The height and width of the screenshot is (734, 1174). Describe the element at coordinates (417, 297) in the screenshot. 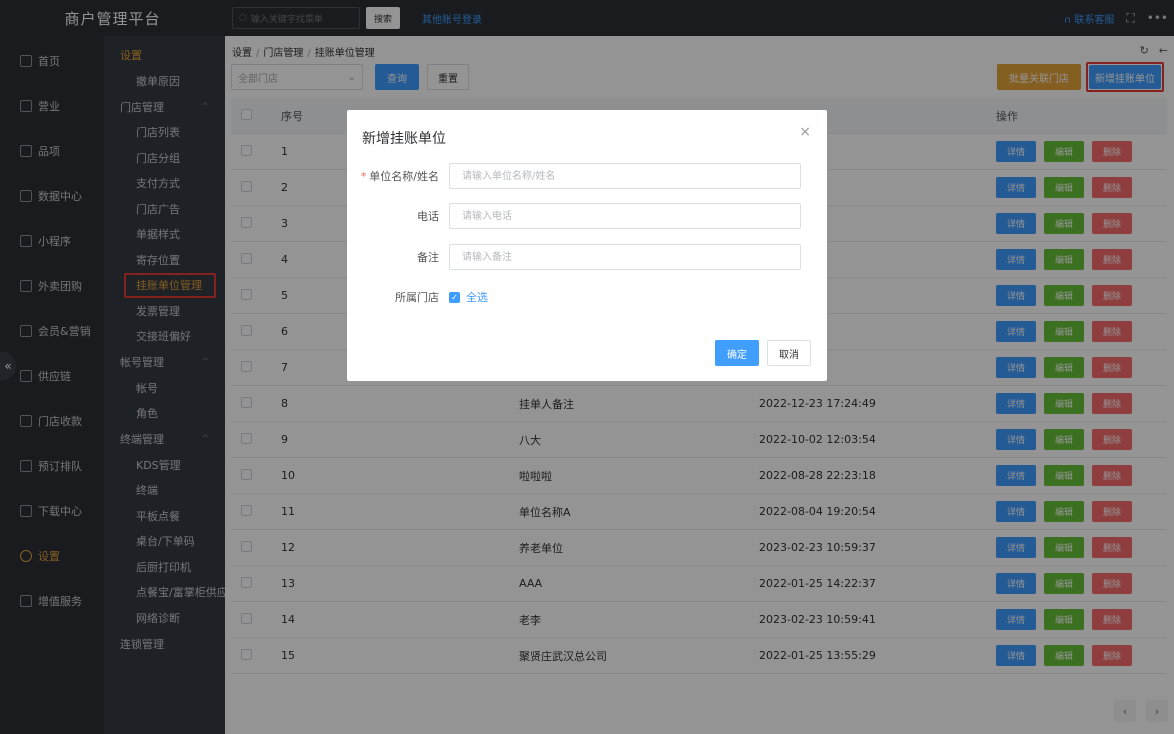

I see `store-label: 所属门店` at that location.